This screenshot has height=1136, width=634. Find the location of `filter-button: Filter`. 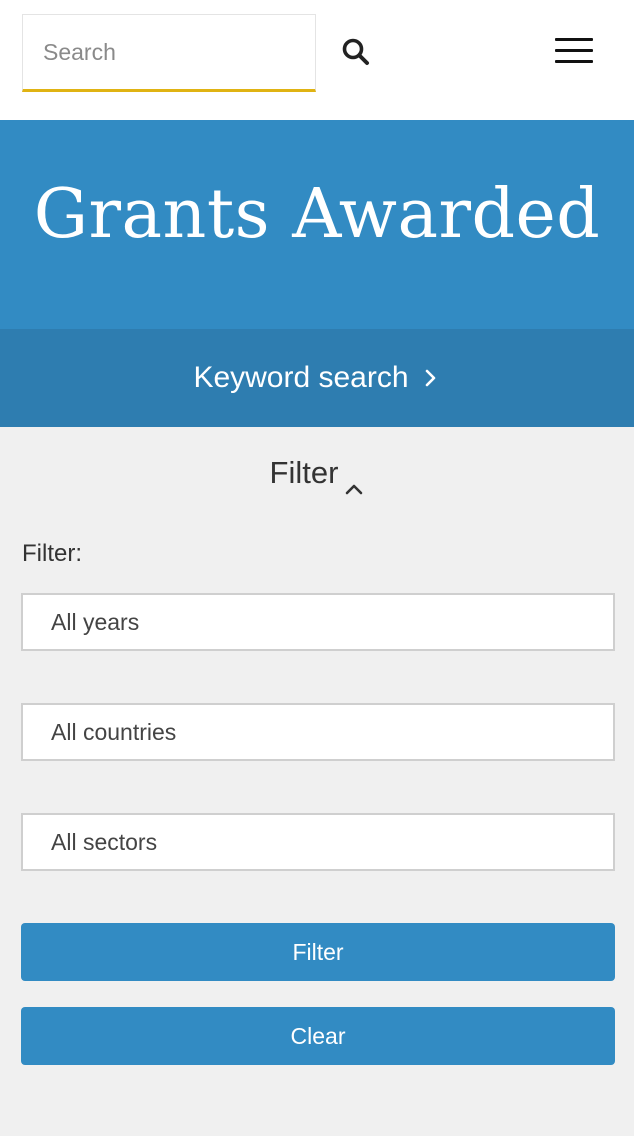

filter-button: Filter is located at coordinates (318, 952).